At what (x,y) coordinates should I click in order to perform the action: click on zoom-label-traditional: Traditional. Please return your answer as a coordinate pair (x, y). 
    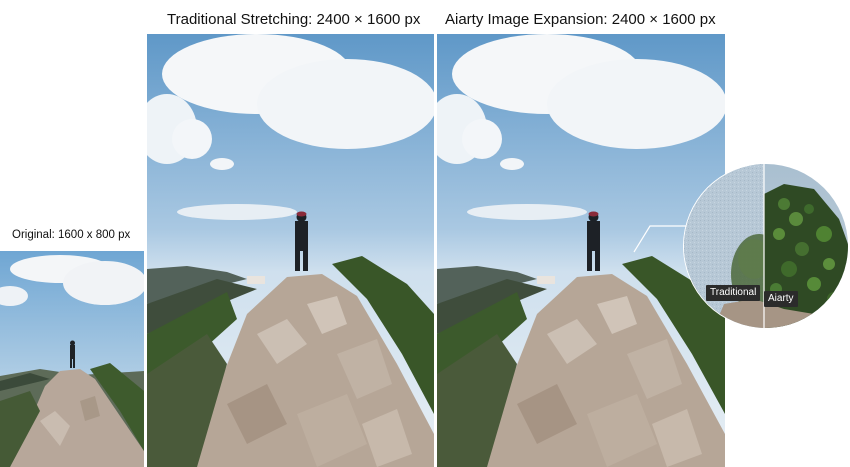
    Looking at the image, I should click on (733, 293).